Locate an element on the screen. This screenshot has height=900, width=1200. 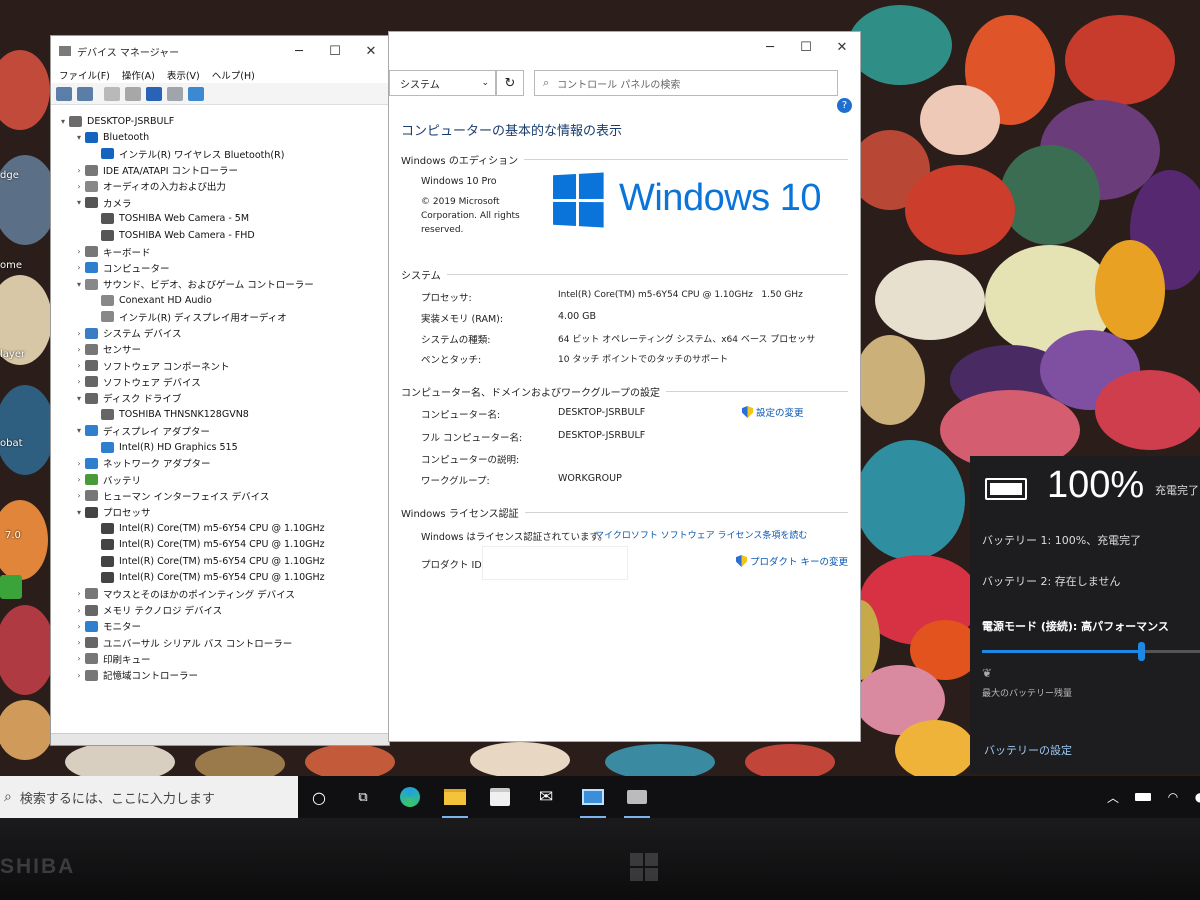
device-tree-item: TOSHIBA Web Camera - FHD is located at coordinates (220, 235).